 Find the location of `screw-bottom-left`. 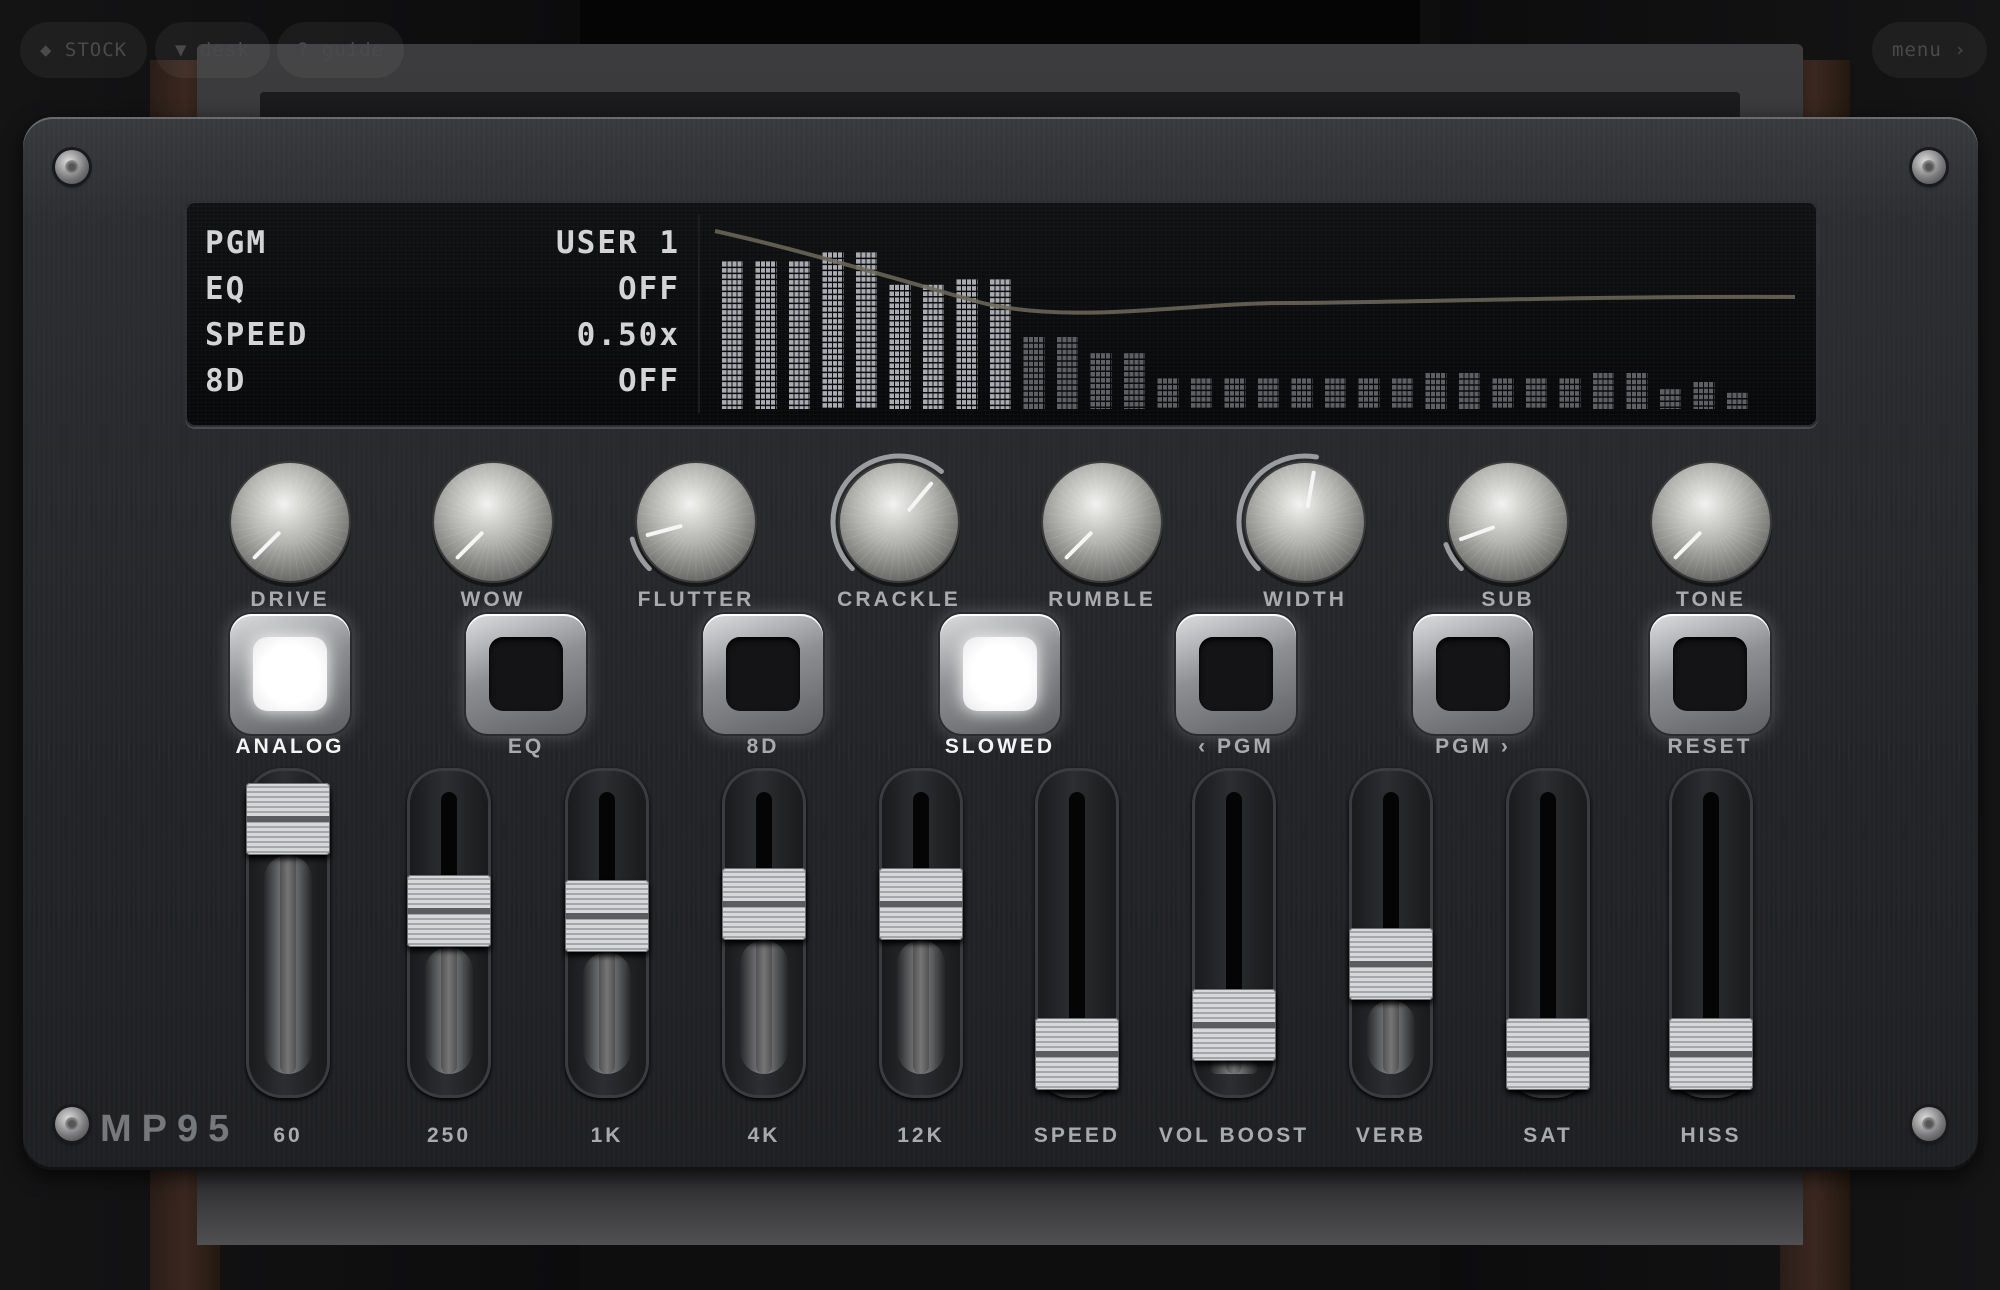

screw-bottom-left is located at coordinates (72, 1124).